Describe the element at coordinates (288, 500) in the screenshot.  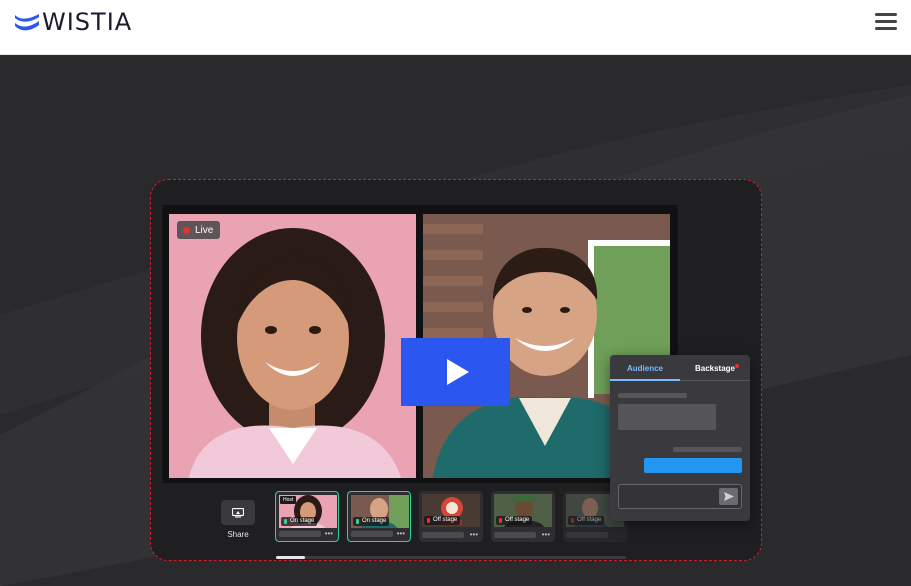
I see `host-tag: Host` at that location.